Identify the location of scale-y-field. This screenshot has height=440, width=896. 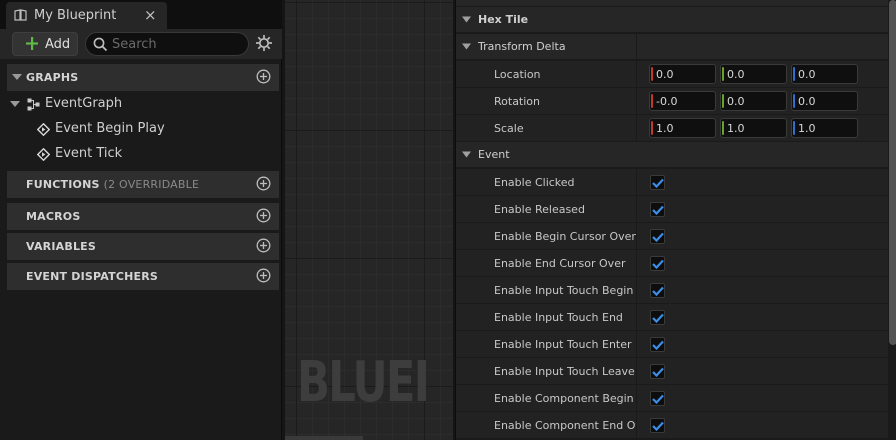
(753, 128).